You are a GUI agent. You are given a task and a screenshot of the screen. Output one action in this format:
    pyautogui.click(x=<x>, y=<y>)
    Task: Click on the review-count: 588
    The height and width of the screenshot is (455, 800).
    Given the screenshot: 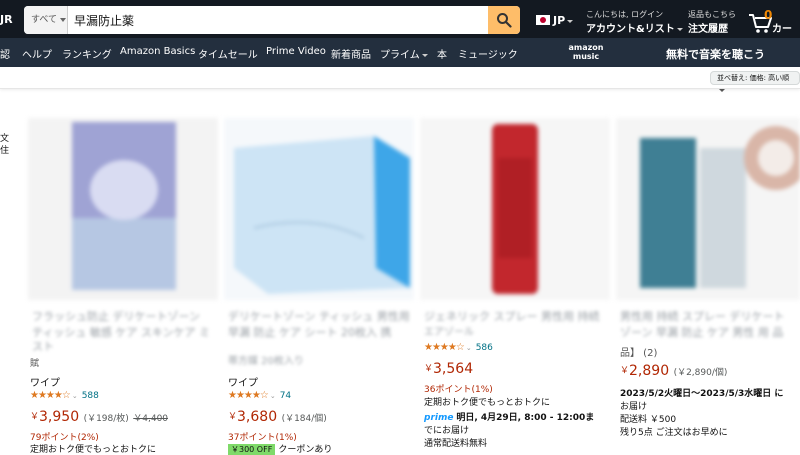 What is the action you would take?
    pyautogui.click(x=90, y=396)
    